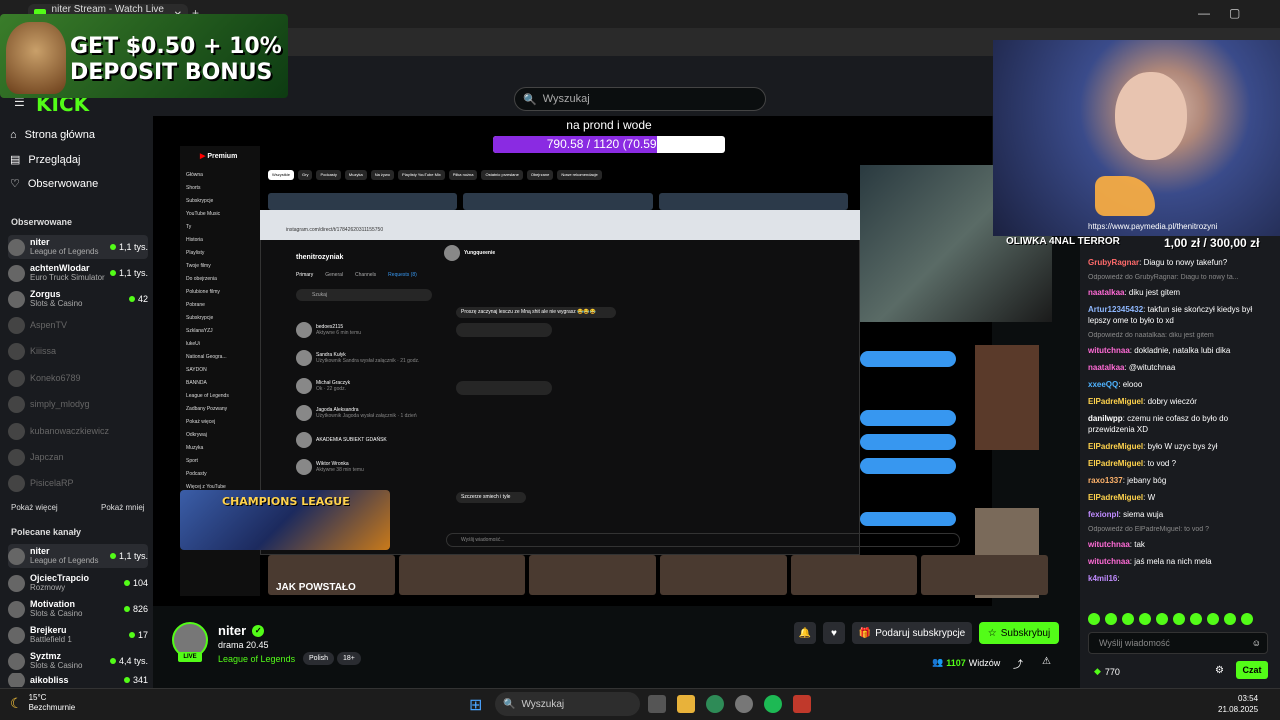 This screenshot has height=720, width=1280. Describe the element at coordinates (805, 633) in the screenshot. I see `notification-bell-icon: 🔔` at that location.